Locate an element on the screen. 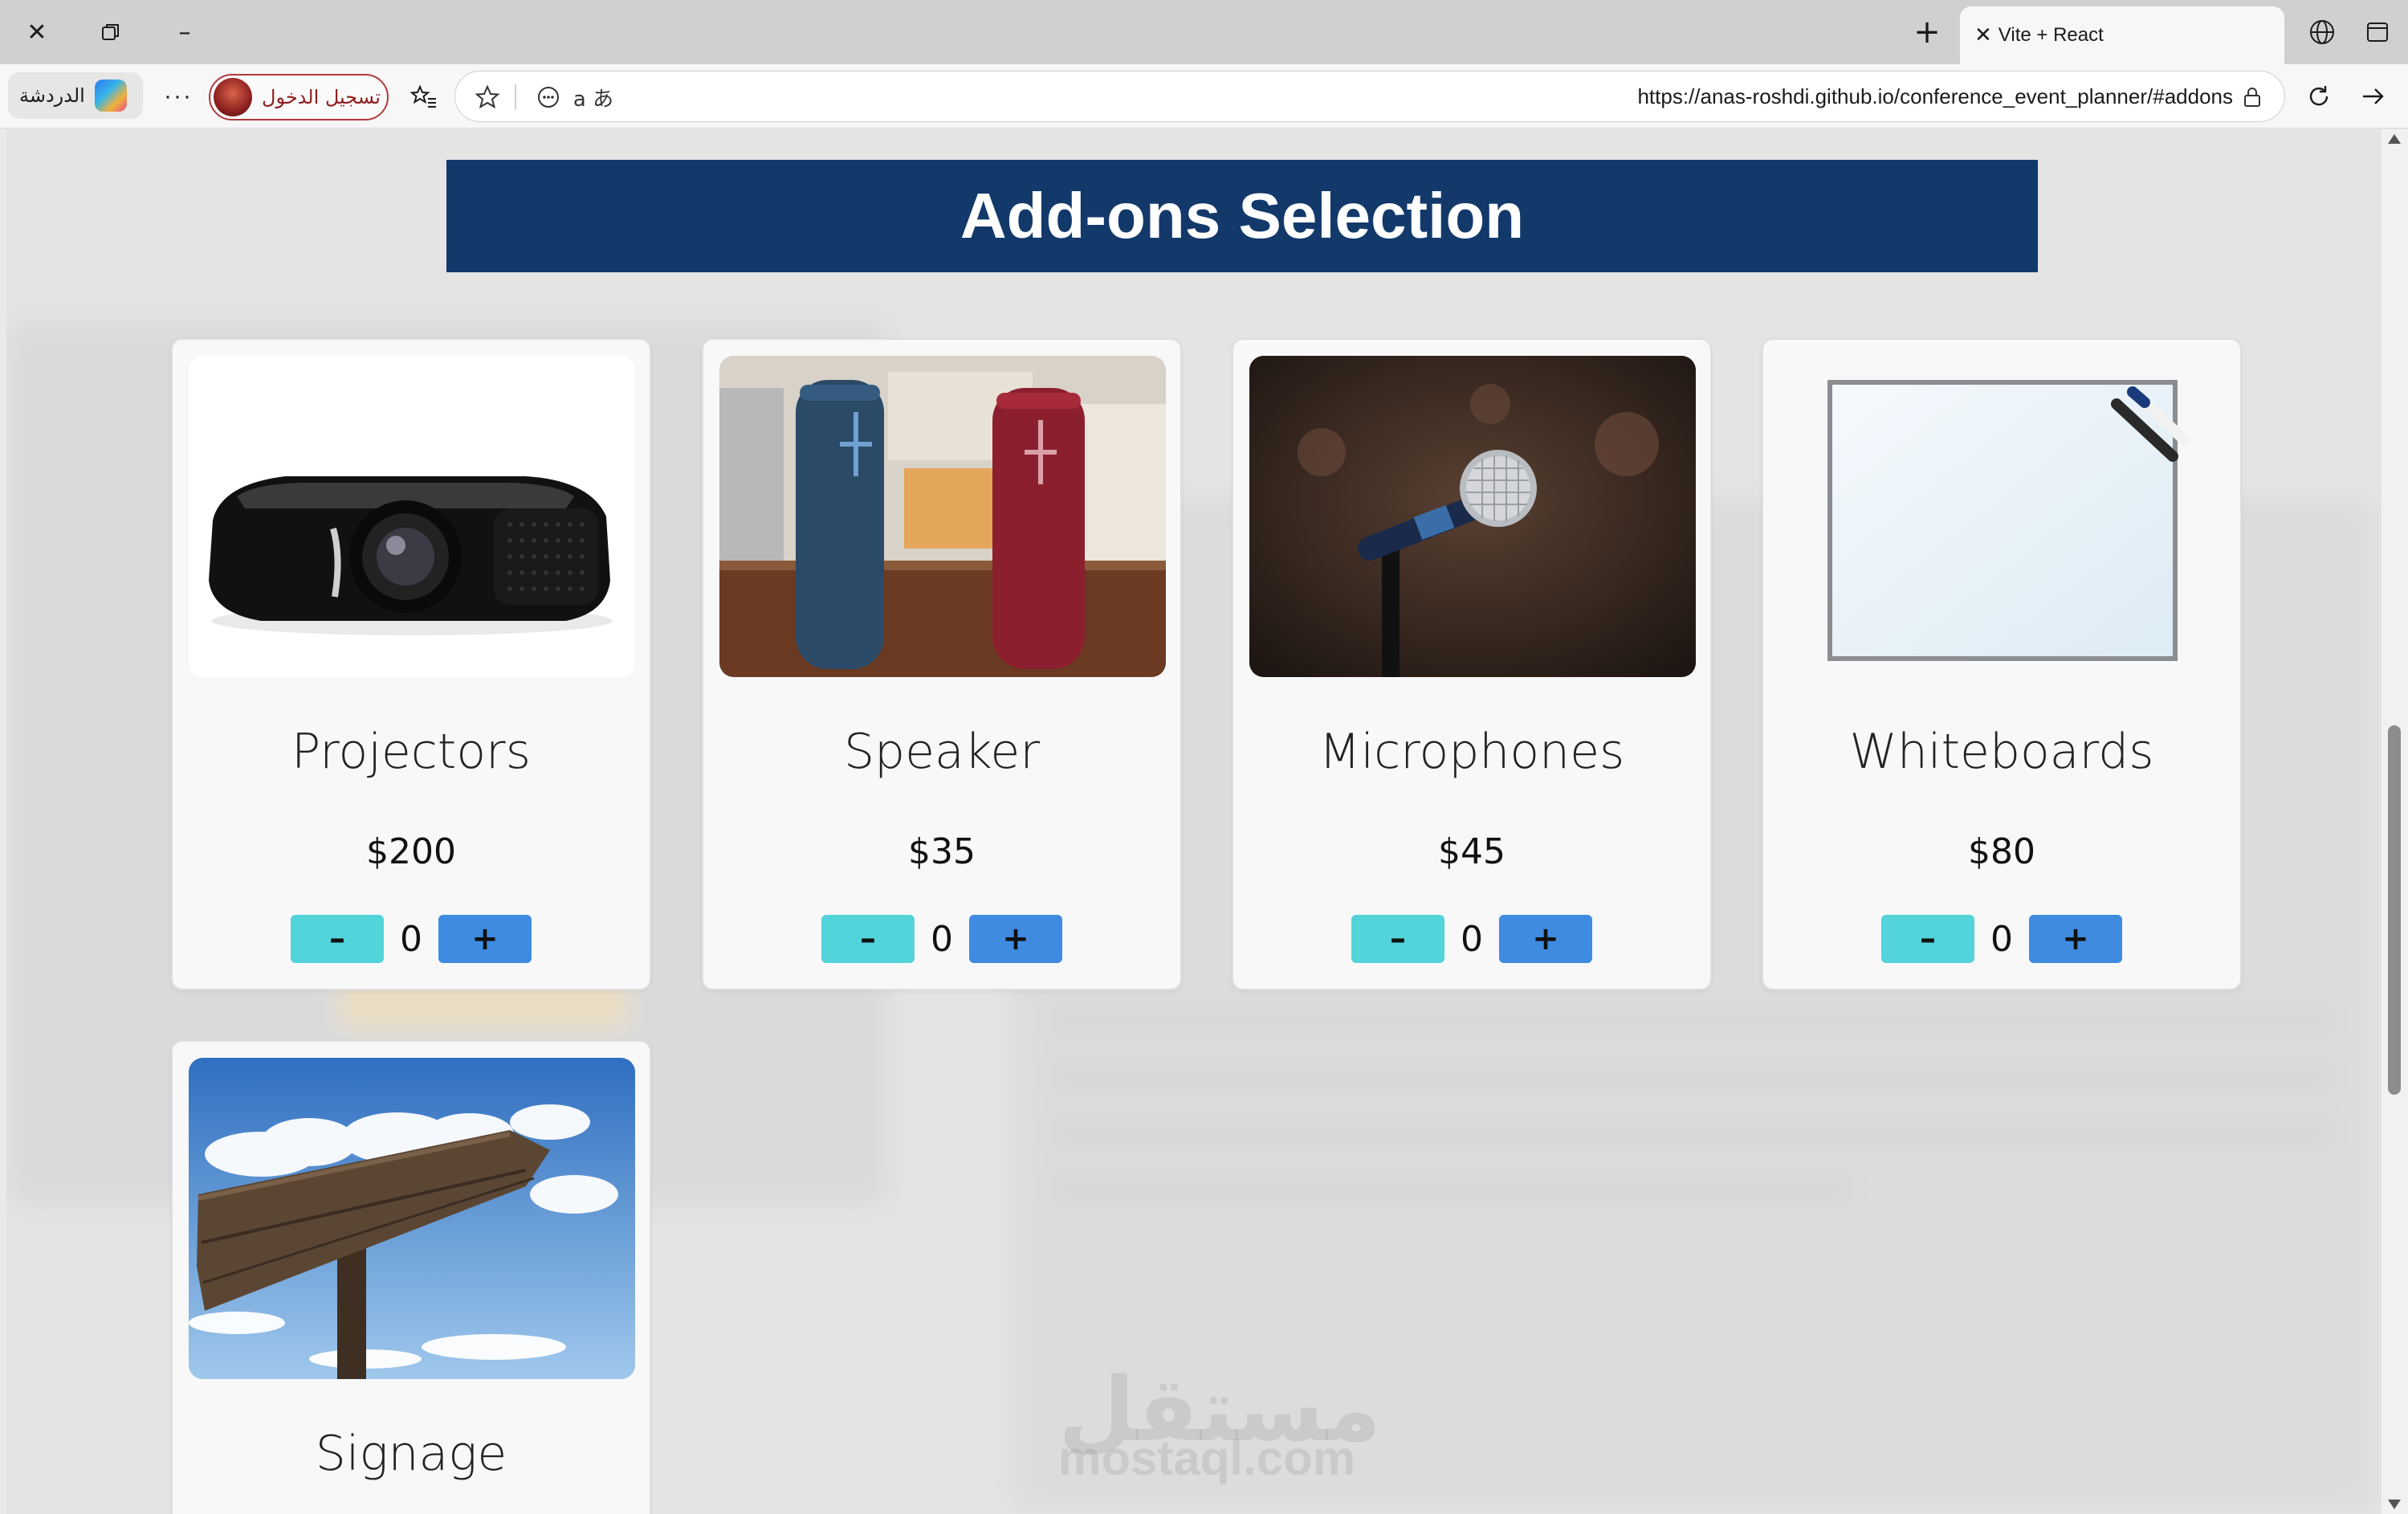  addon-name: Signage is located at coordinates (411, 1454).